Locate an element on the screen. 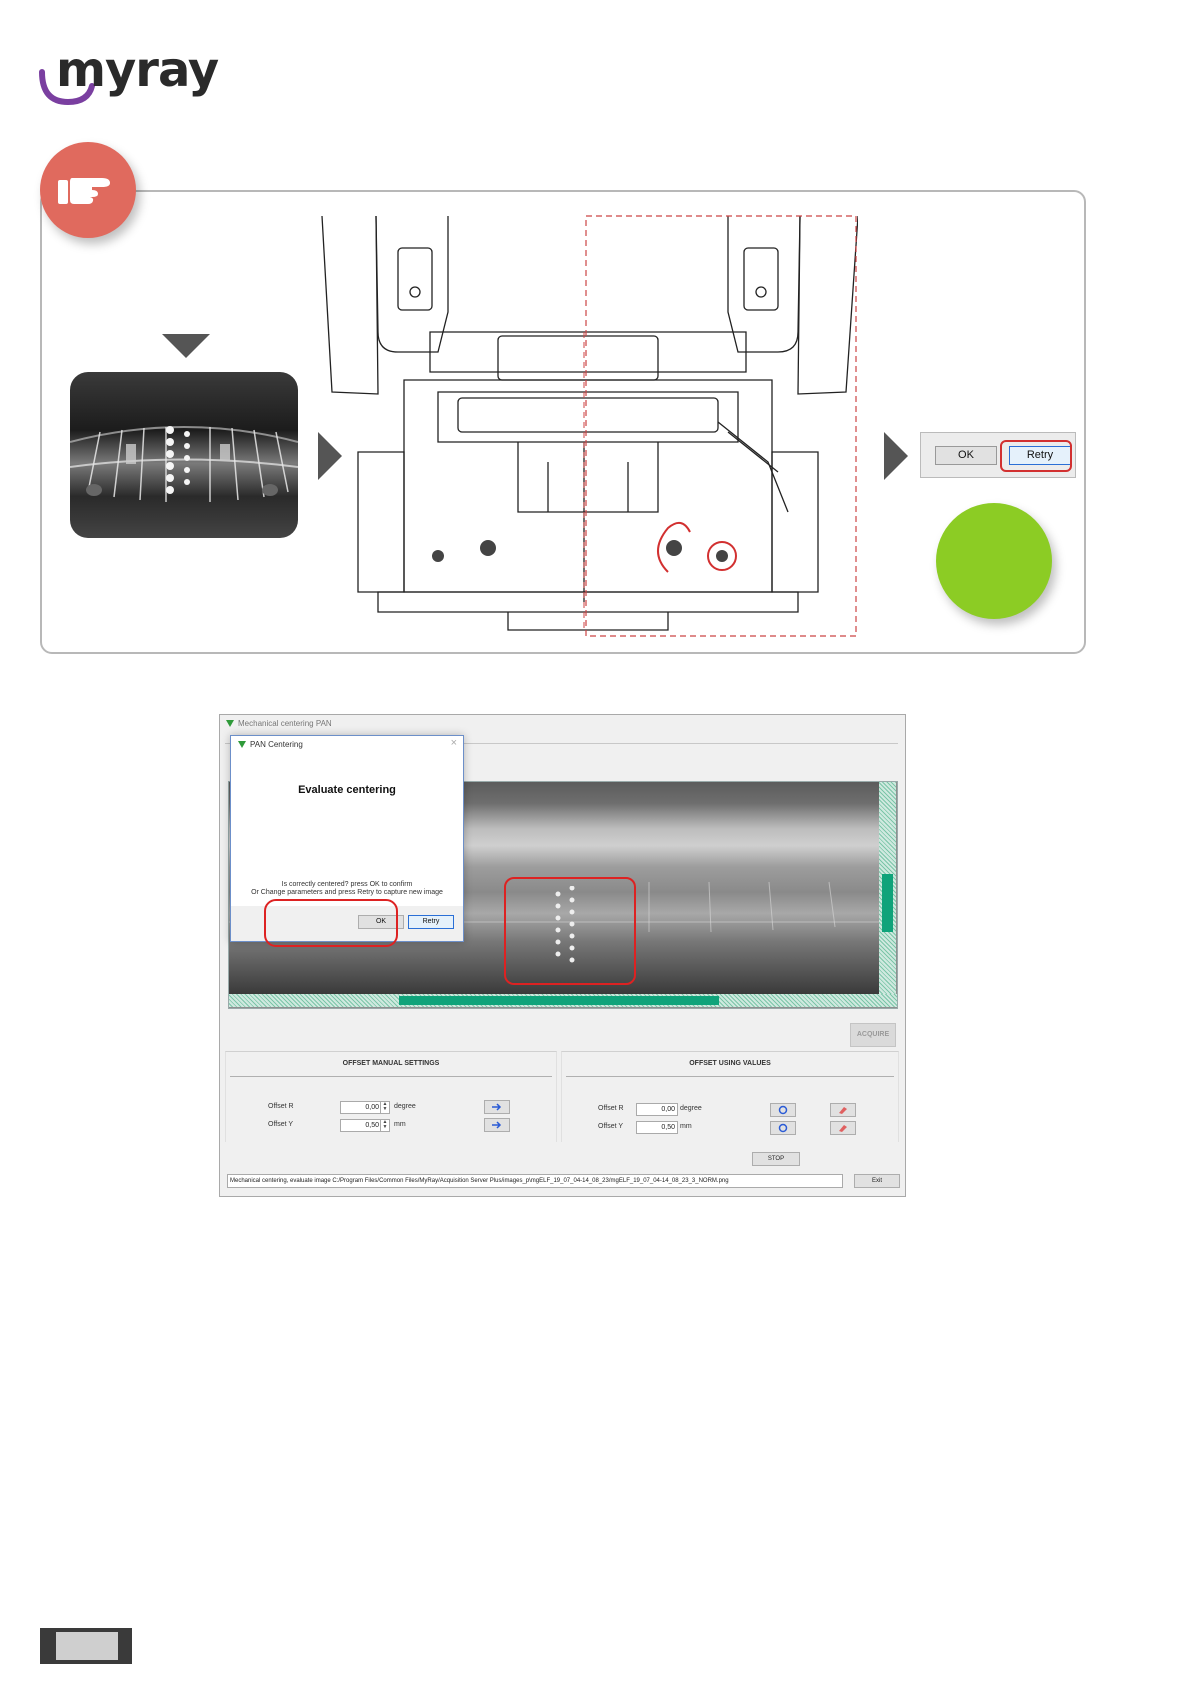 Image resolution: width=1191 pixels, height=1684 pixels. clear-offset-y-button is located at coordinates (843, 1128).